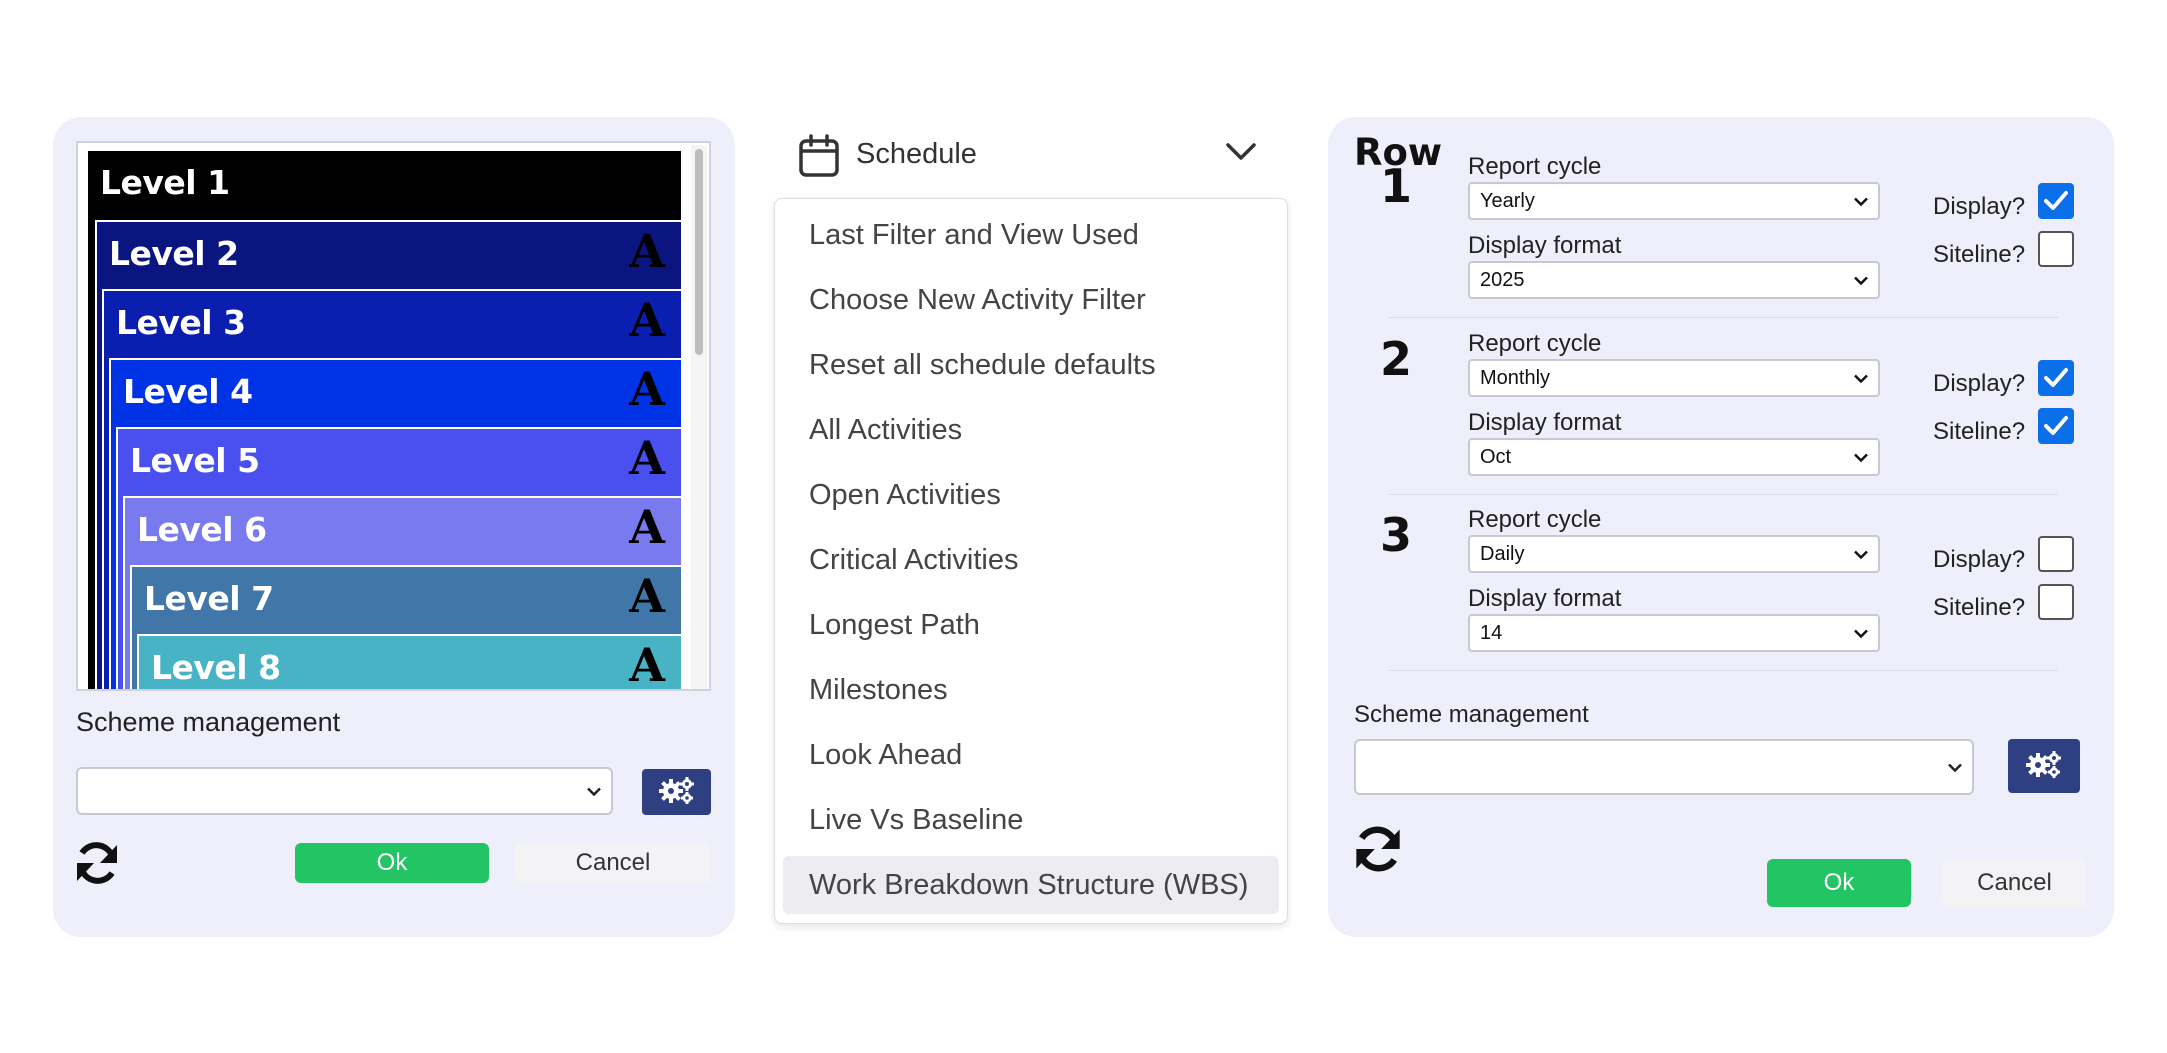 This screenshot has width=2167, height=1053. What do you see at coordinates (1674, 201) in the screenshot?
I see `report-cycle-select: Yearly` at bounding box center [1674, 201].